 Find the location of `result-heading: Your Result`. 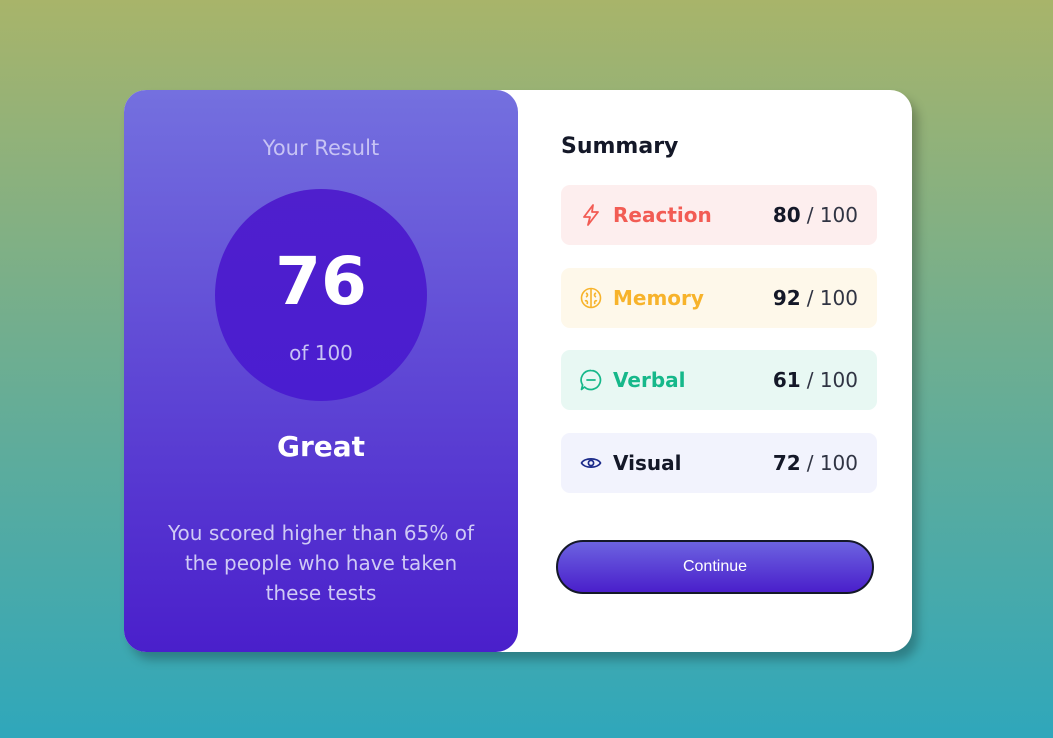

result-heading: Your Result is located at coordinates (321, 148).